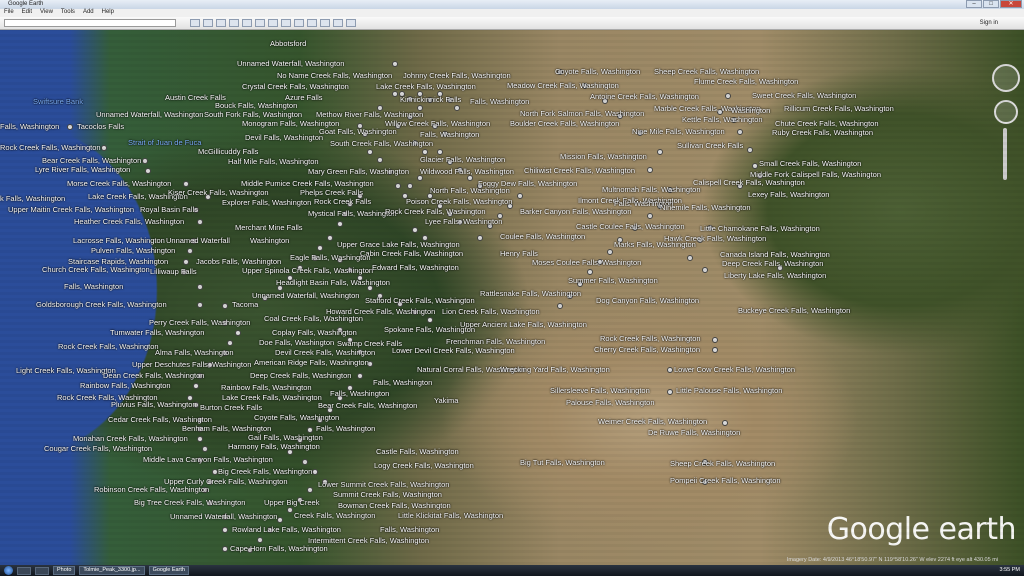 This screenshot has height=576, width=1024. Describe the element at coordinates (125, 386) in the screenshot. I see `map-label: Rainbow Falls, Washington` at that location.